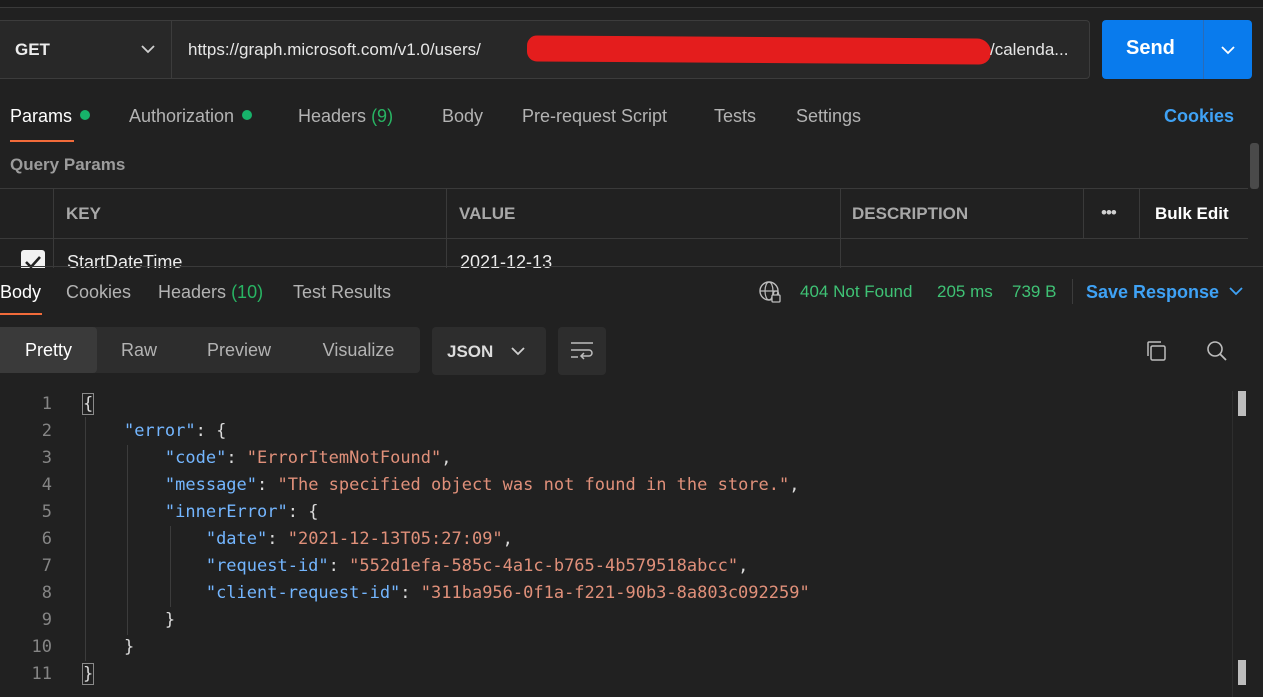 This screenshot has width=1263, height=697. I want to click on method-label: GET, so click(32, 49).